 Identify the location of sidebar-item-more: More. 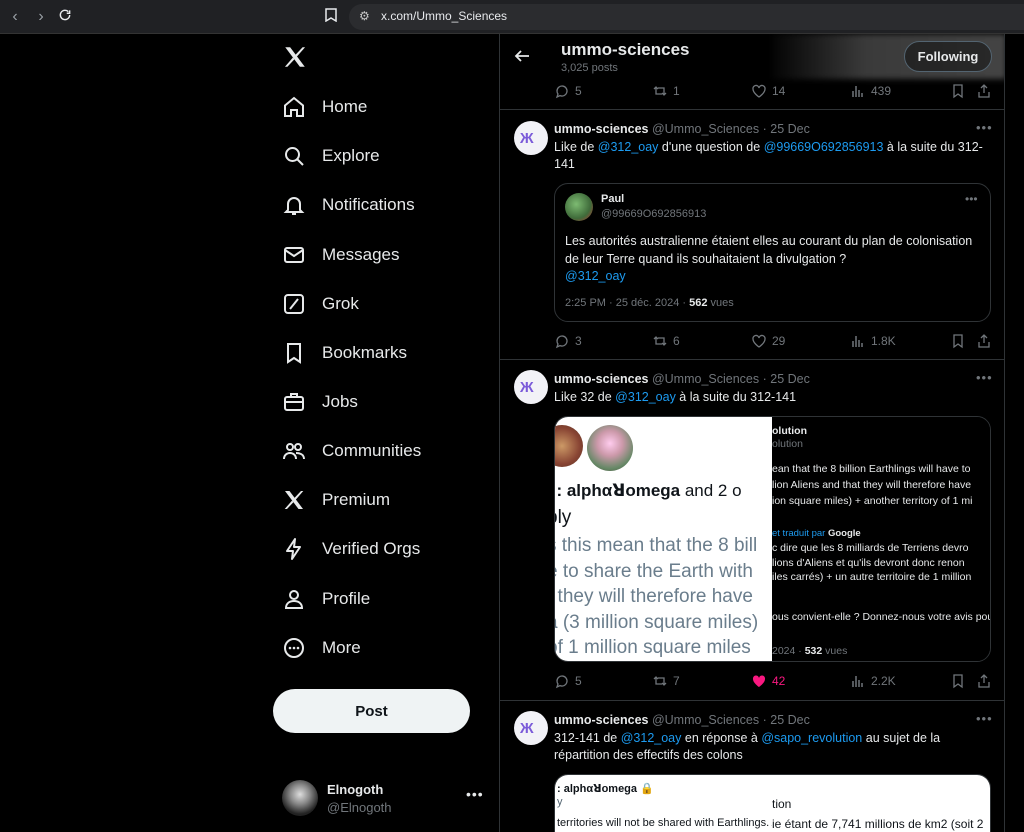
(321, 648).